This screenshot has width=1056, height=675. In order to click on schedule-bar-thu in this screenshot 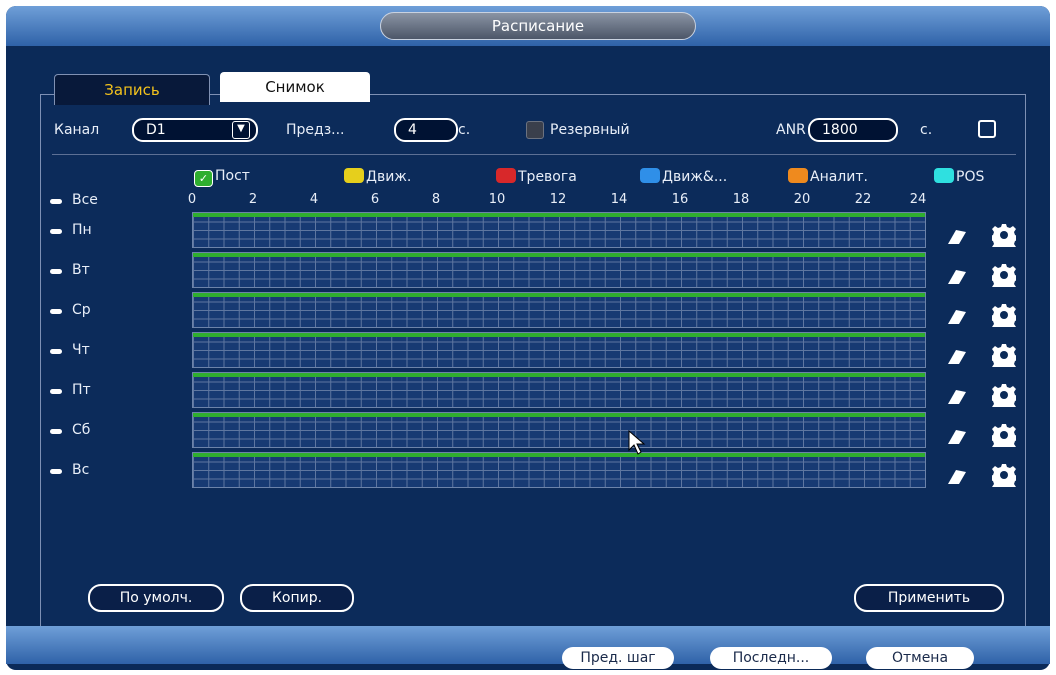, I will do `click(559, 350)`.